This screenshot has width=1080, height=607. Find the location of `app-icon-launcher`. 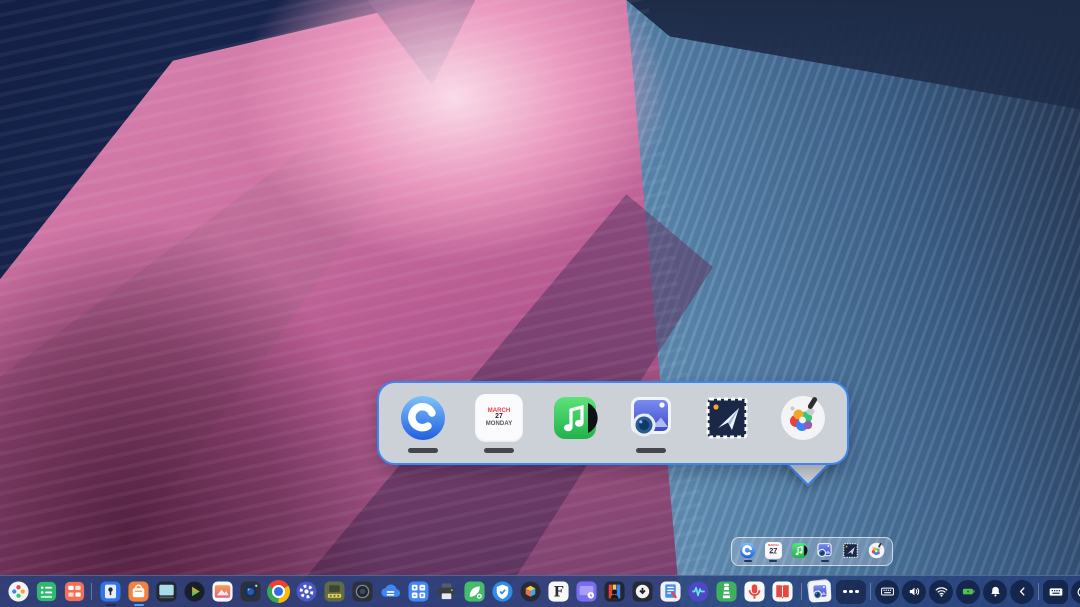

app-icon-launcher is located at coordinates (18, 592).